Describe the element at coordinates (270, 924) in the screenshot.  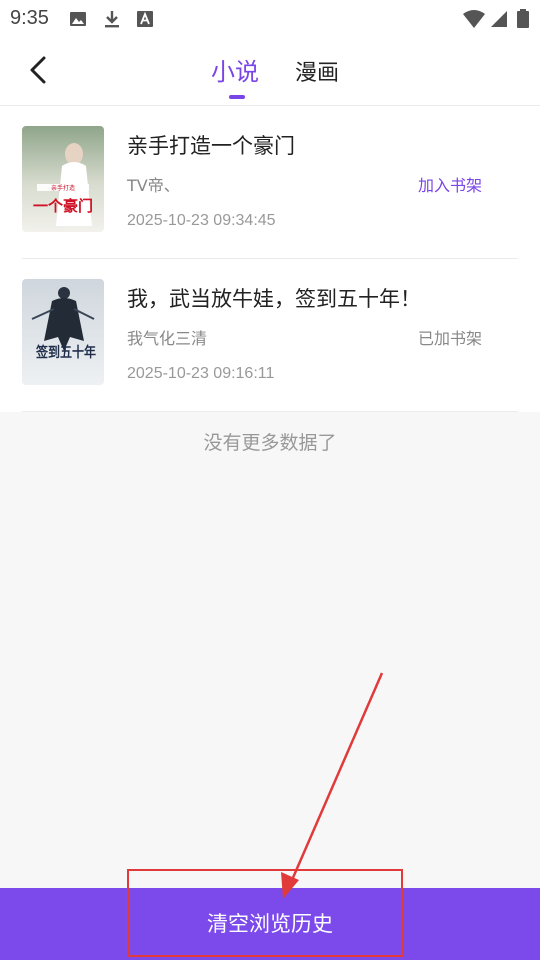
I see `clear-history-button: 清空浏览历史` at that location.